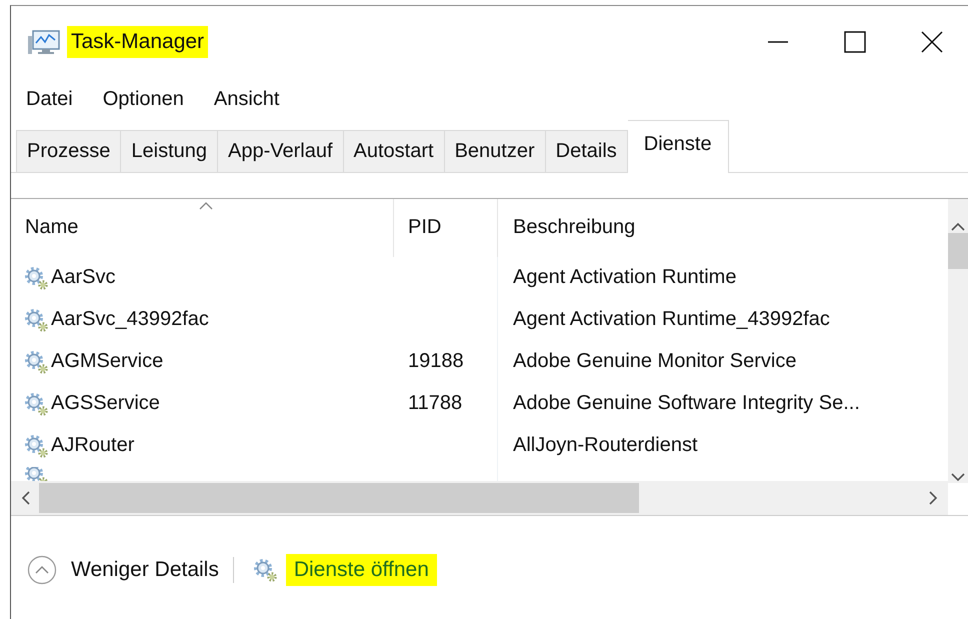 The width and height of the screenshot is (968, 619). Describe the element at coordinates (436, 362) in the screenshot. I see `pid-text: 19188` at that location.